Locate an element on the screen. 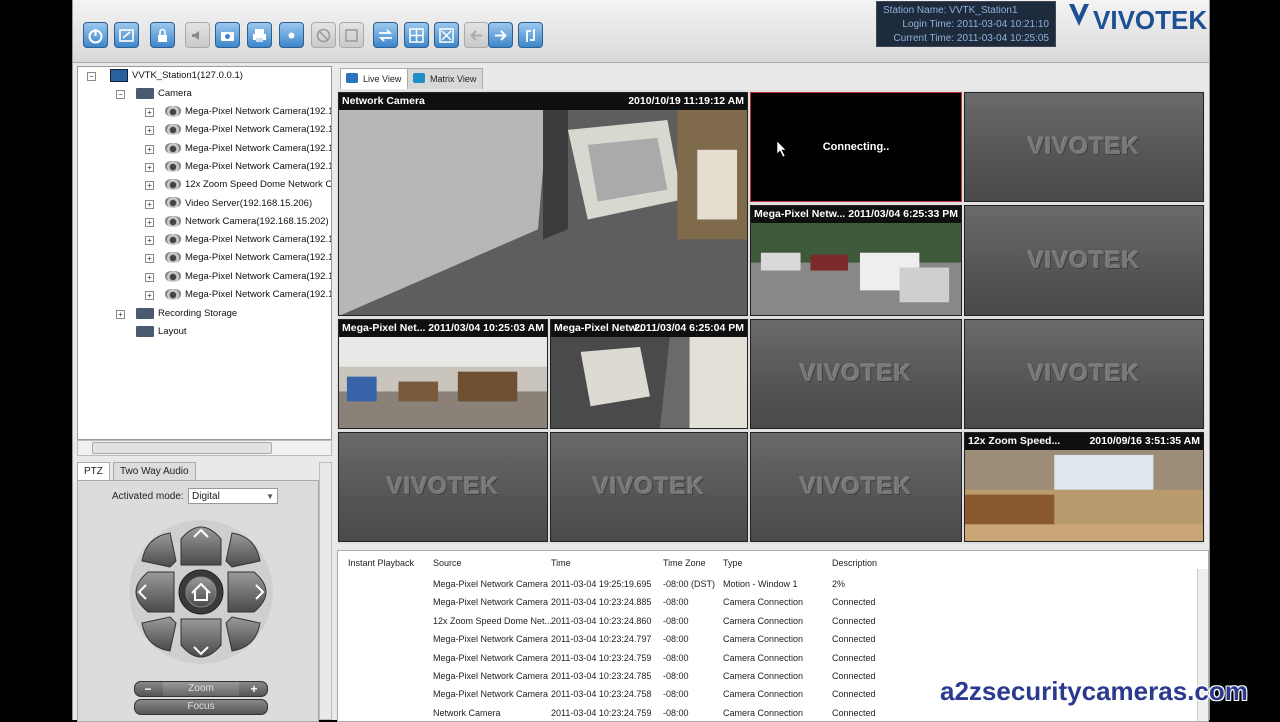  scroll-thumb is located at coordinates (182, 448).